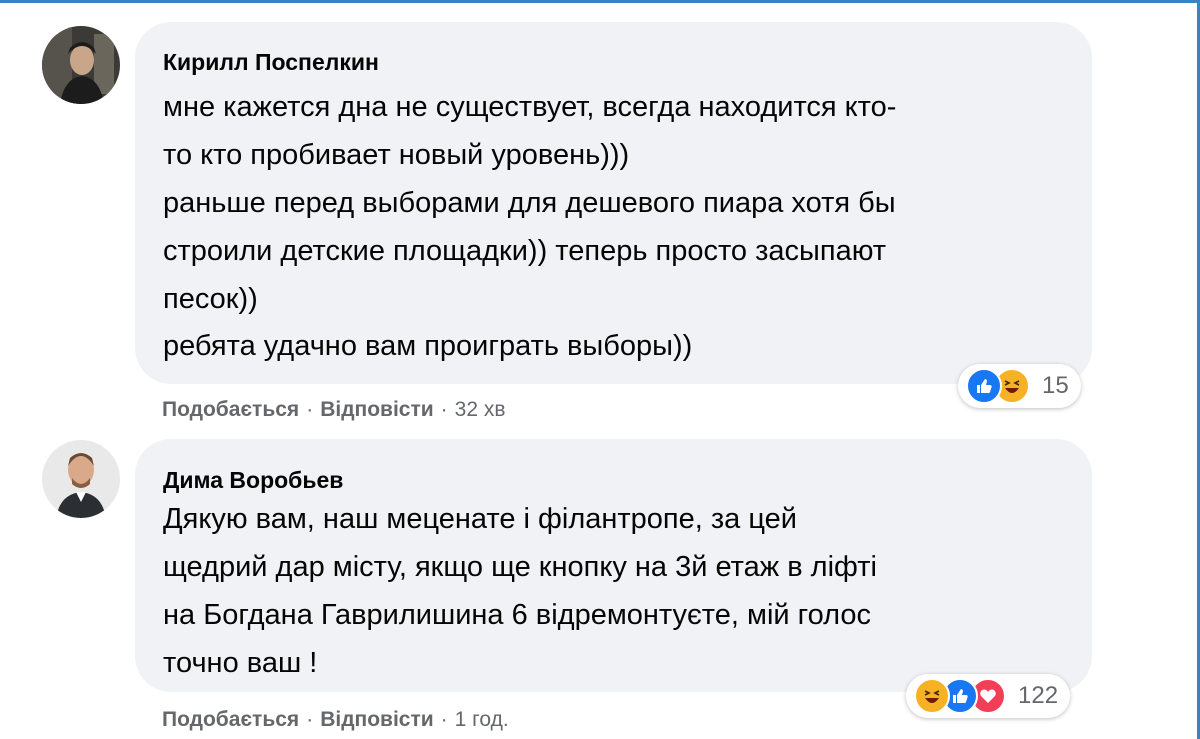  Describe the element at coordinates (932, 696) in the screenshot. I see `haha-icon` at that location.